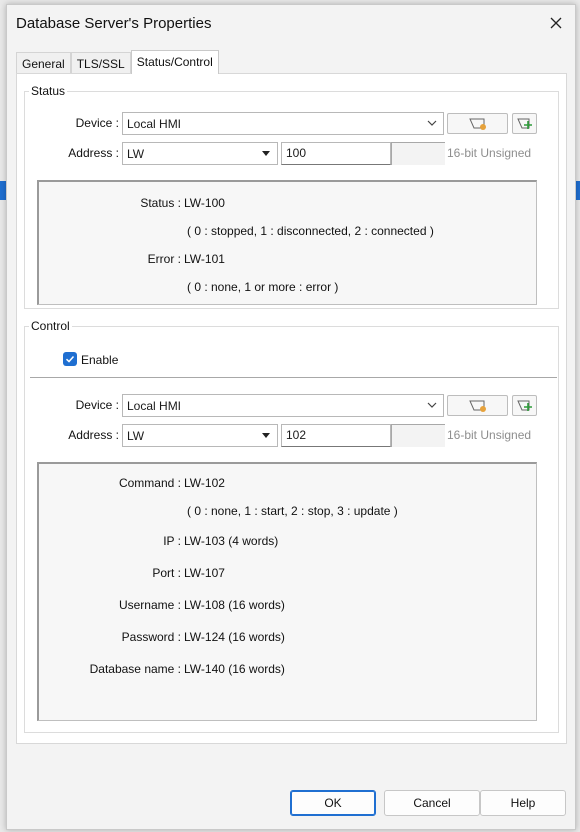 The width and height of the screenshot is (580, 832). I want to click on control-add-address-button, so click(524, 405).